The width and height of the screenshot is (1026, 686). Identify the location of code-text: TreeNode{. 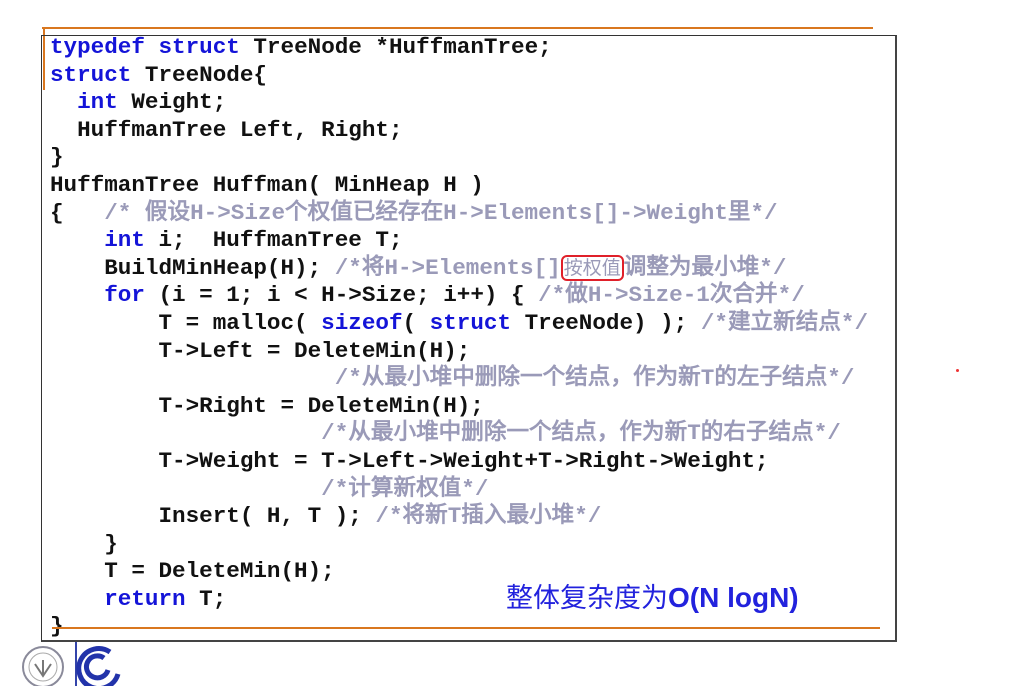
(199, 74).